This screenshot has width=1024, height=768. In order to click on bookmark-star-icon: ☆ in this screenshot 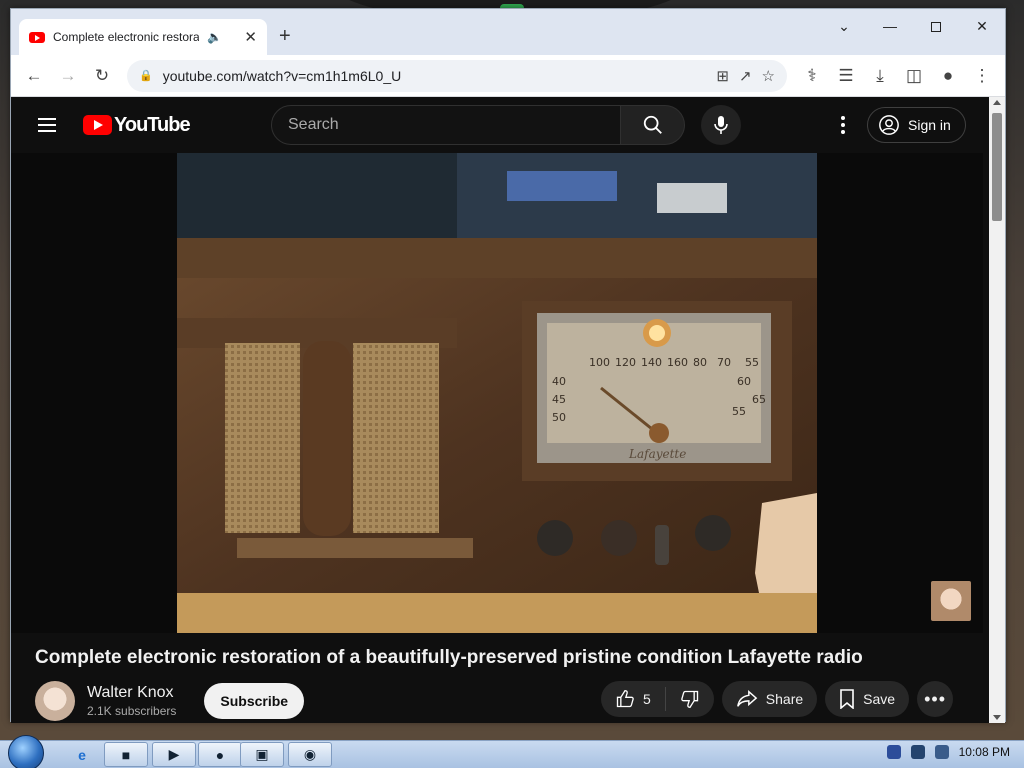, I will do `click(768, 76)`.